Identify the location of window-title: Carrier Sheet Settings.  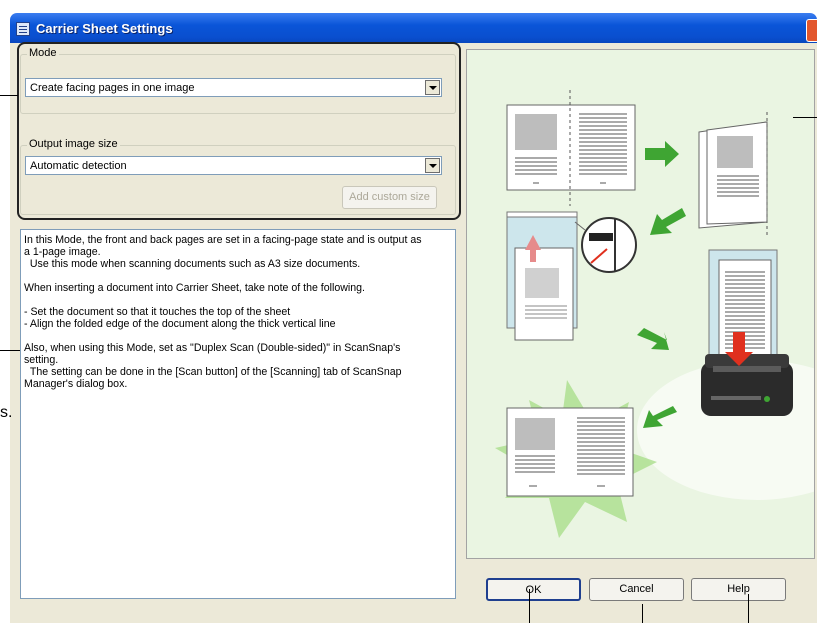
(104, 28).